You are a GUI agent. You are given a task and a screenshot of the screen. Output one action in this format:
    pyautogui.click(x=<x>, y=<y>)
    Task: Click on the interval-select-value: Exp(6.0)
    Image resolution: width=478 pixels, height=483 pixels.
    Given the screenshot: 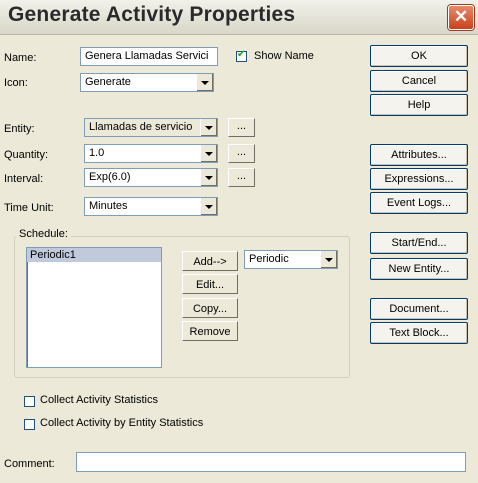 What is the action you would take?
    pyautogui.click(x=110, y=177)
    